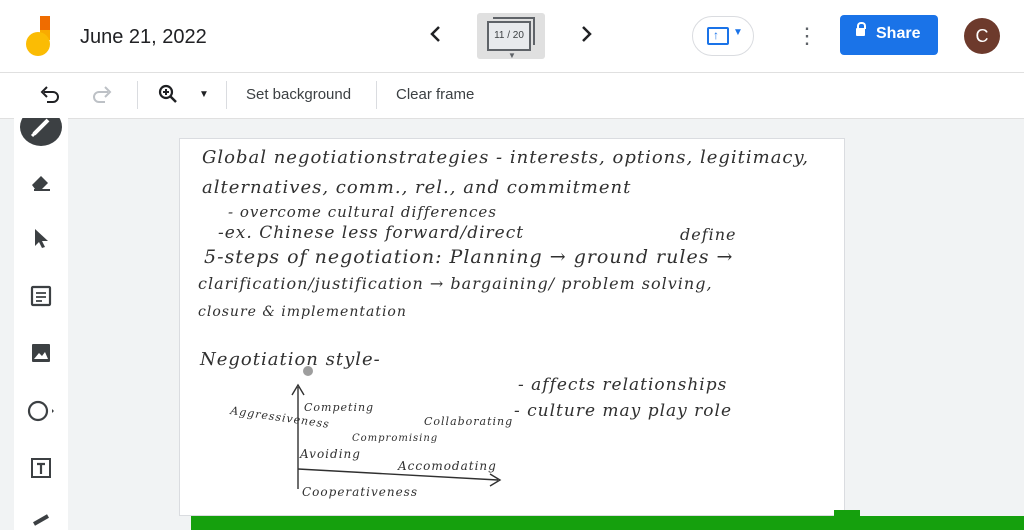  Describe the element at coordinates (395, 438) in the screenshot. I see `diagram-label: Compromising` at that location.